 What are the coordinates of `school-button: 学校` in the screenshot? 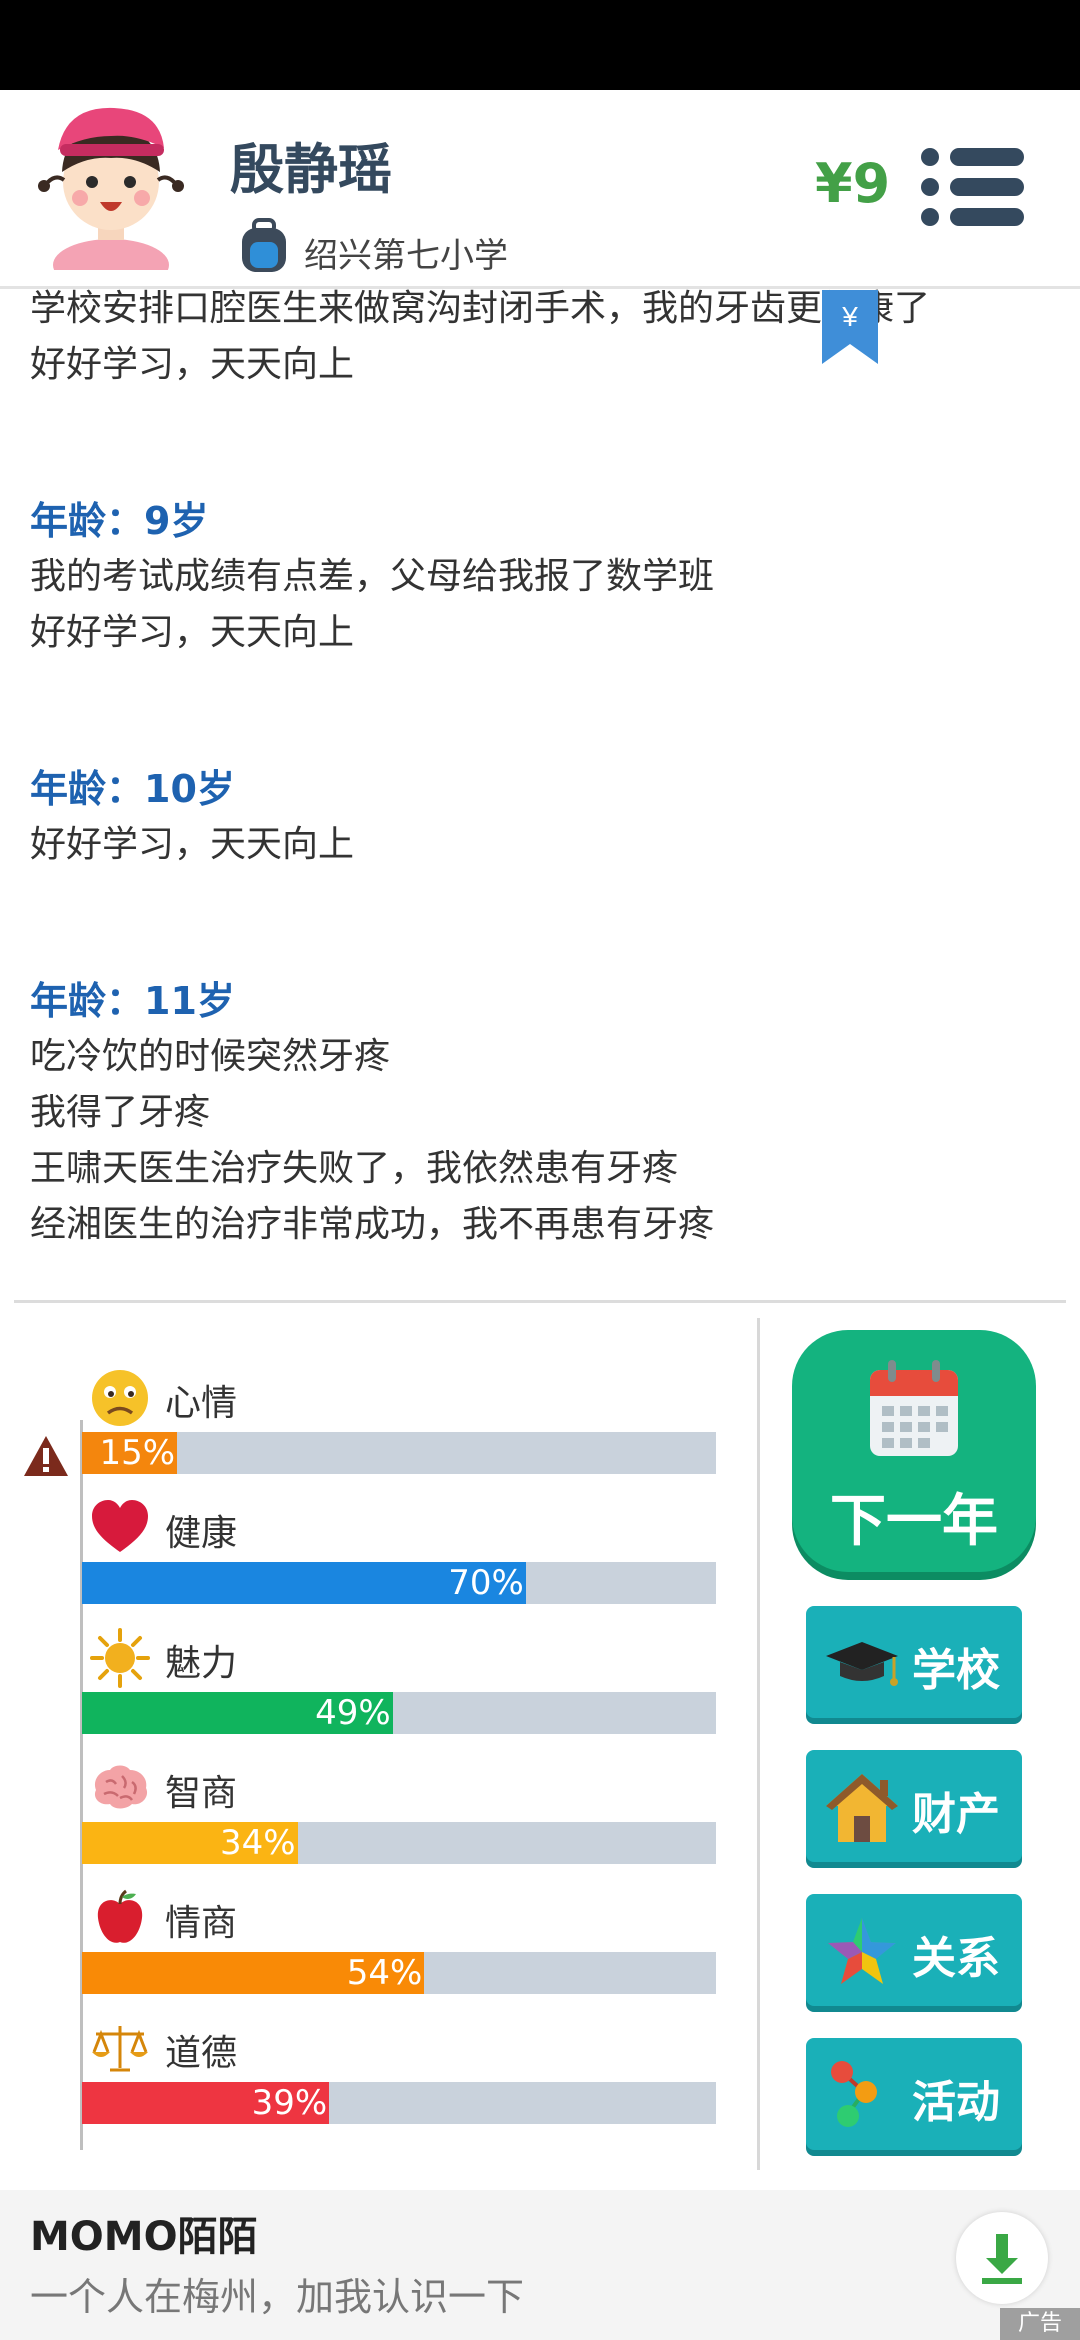 It's located at (914, 1662).